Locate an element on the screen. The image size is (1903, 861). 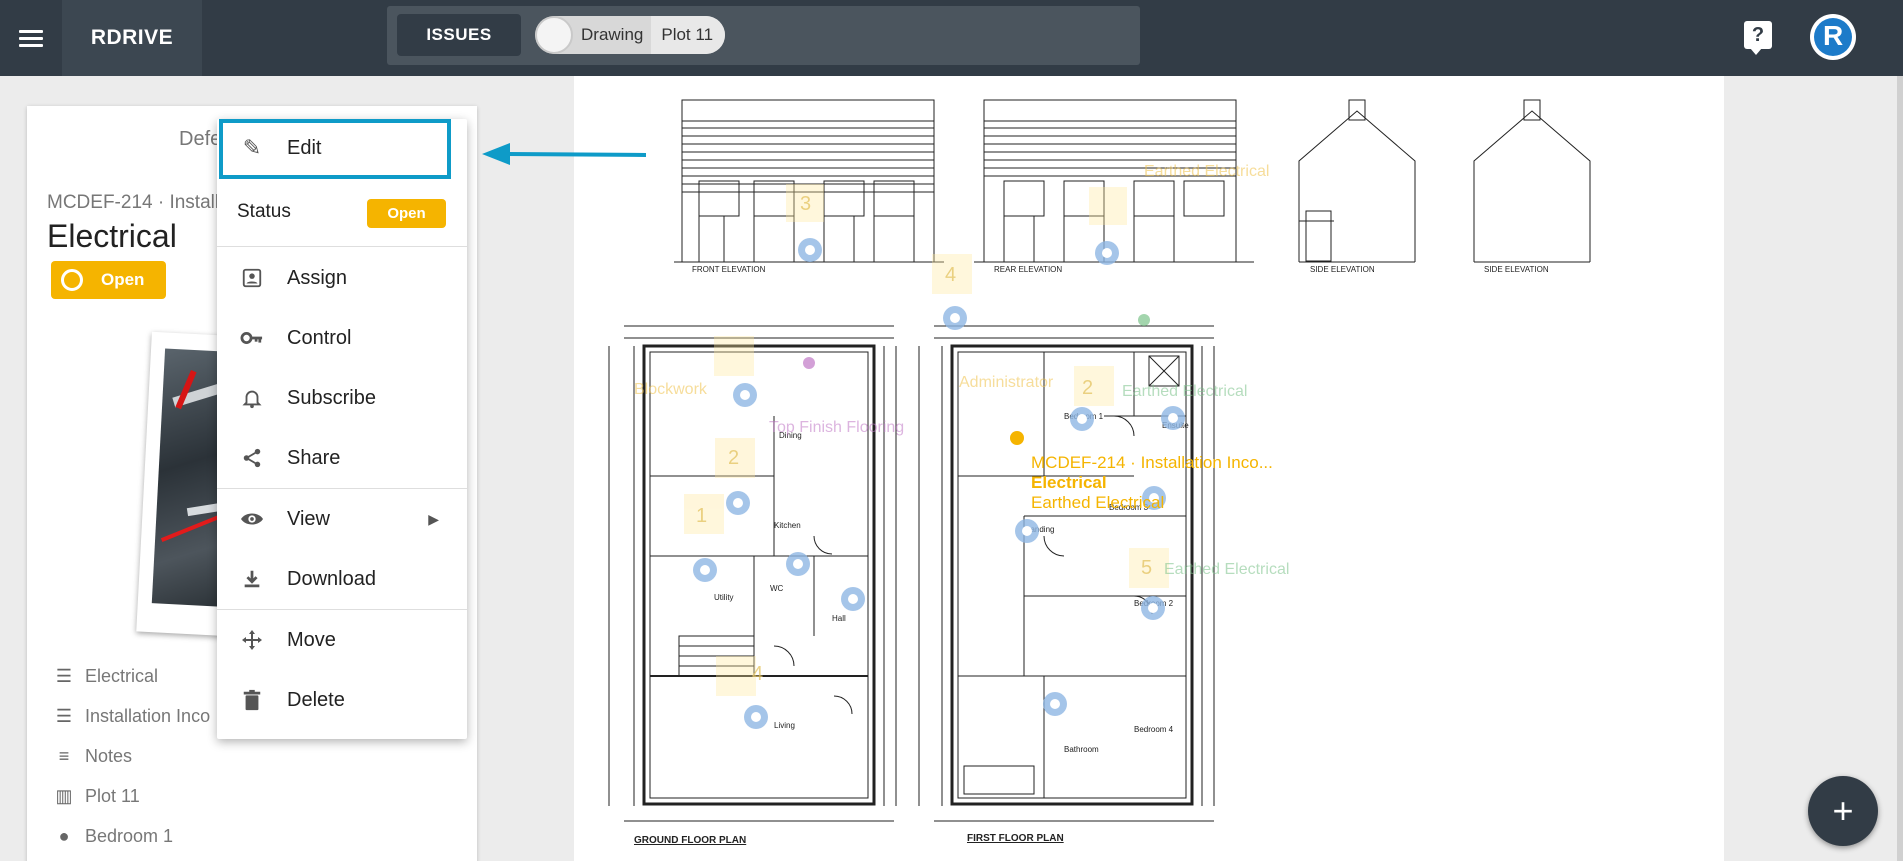
submenu-arrow-icon: ▶ is located at coordinates (433, 518).